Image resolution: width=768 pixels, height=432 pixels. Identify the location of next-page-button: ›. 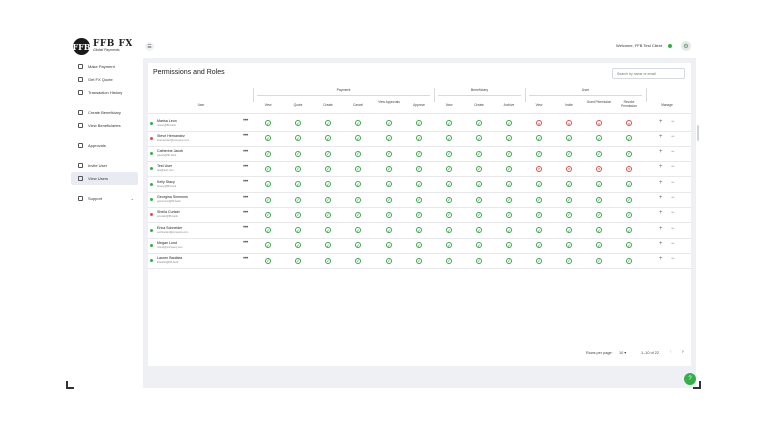
(683, 352).